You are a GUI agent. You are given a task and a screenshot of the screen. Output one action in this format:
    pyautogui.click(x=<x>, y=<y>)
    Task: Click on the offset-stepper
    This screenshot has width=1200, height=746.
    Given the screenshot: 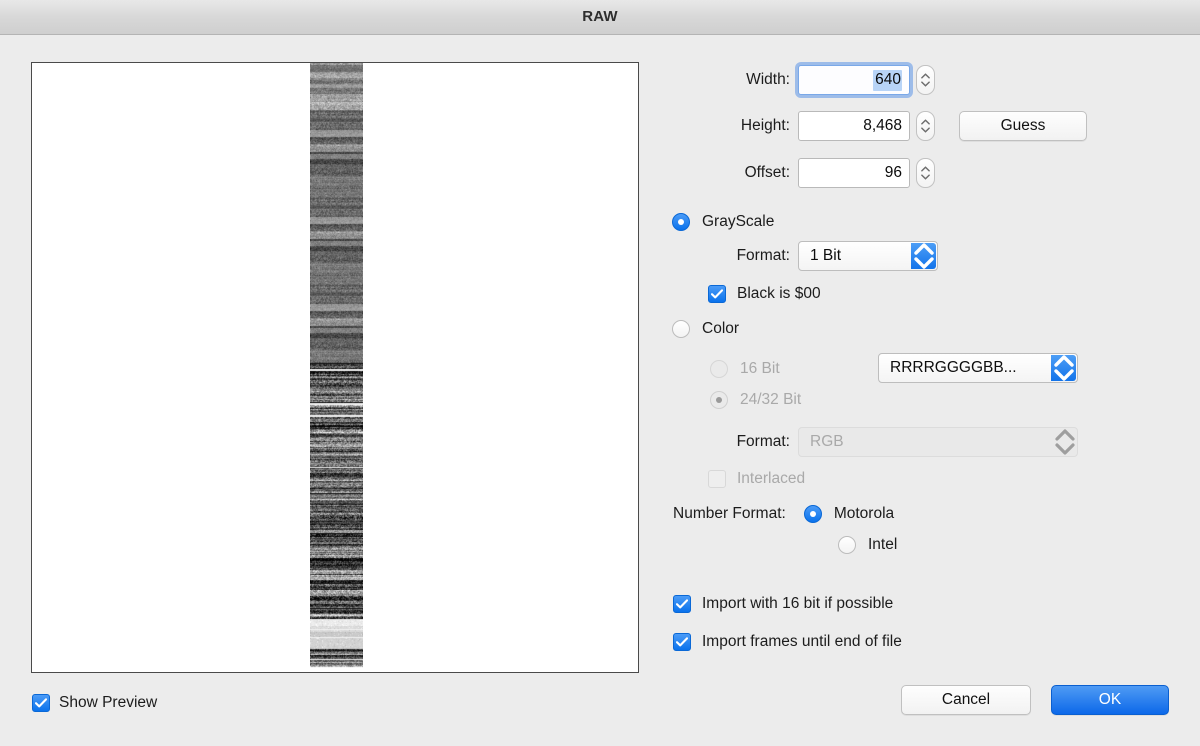 What is the action you would take?
    pyautogui.click(x=925, y=173)
    